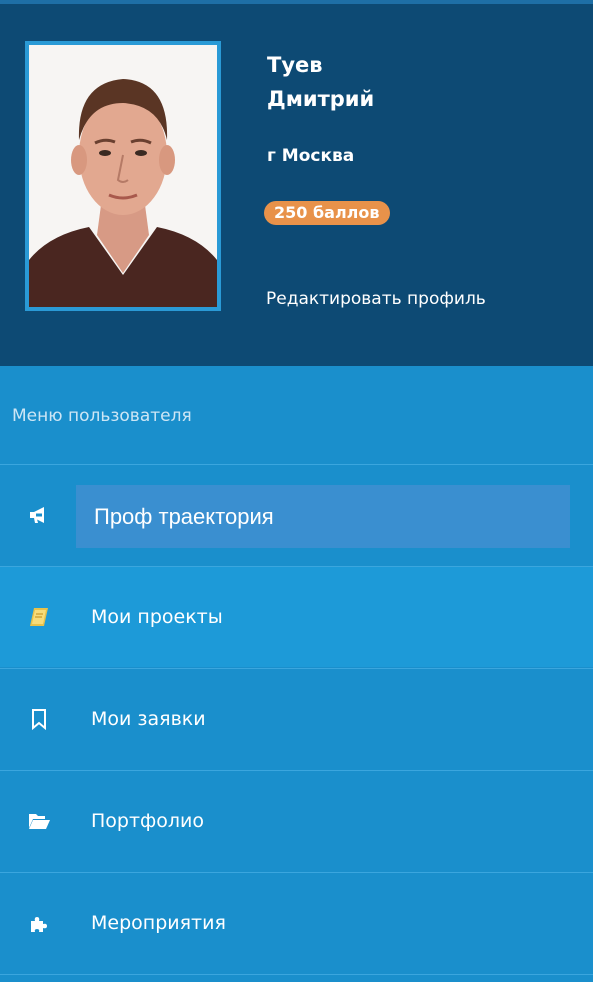 This screenshot has width=593, height=982. Describe the element at coordinates (295, 65) in the screenshot. I see `user-last-name: Туев` at that location.